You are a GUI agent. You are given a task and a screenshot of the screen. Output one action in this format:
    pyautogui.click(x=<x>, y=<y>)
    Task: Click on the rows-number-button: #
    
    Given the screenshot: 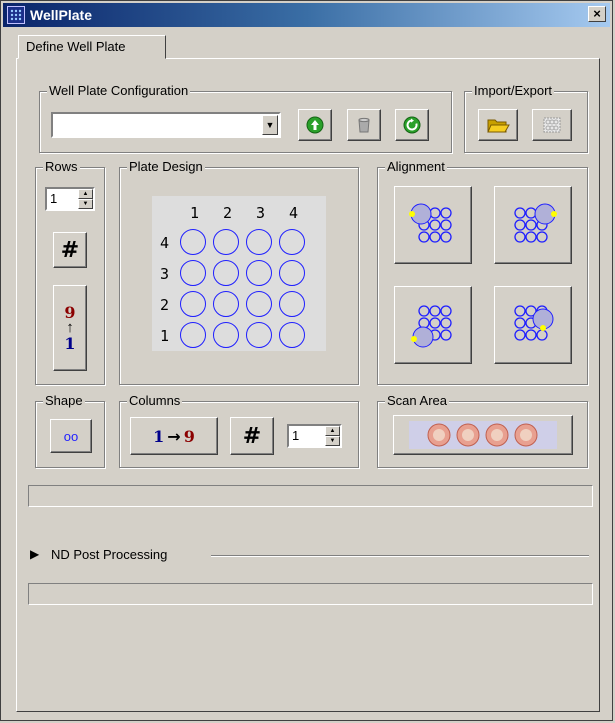 What is the action you would take?
    pyautogui.click(x=70, y=250)
    